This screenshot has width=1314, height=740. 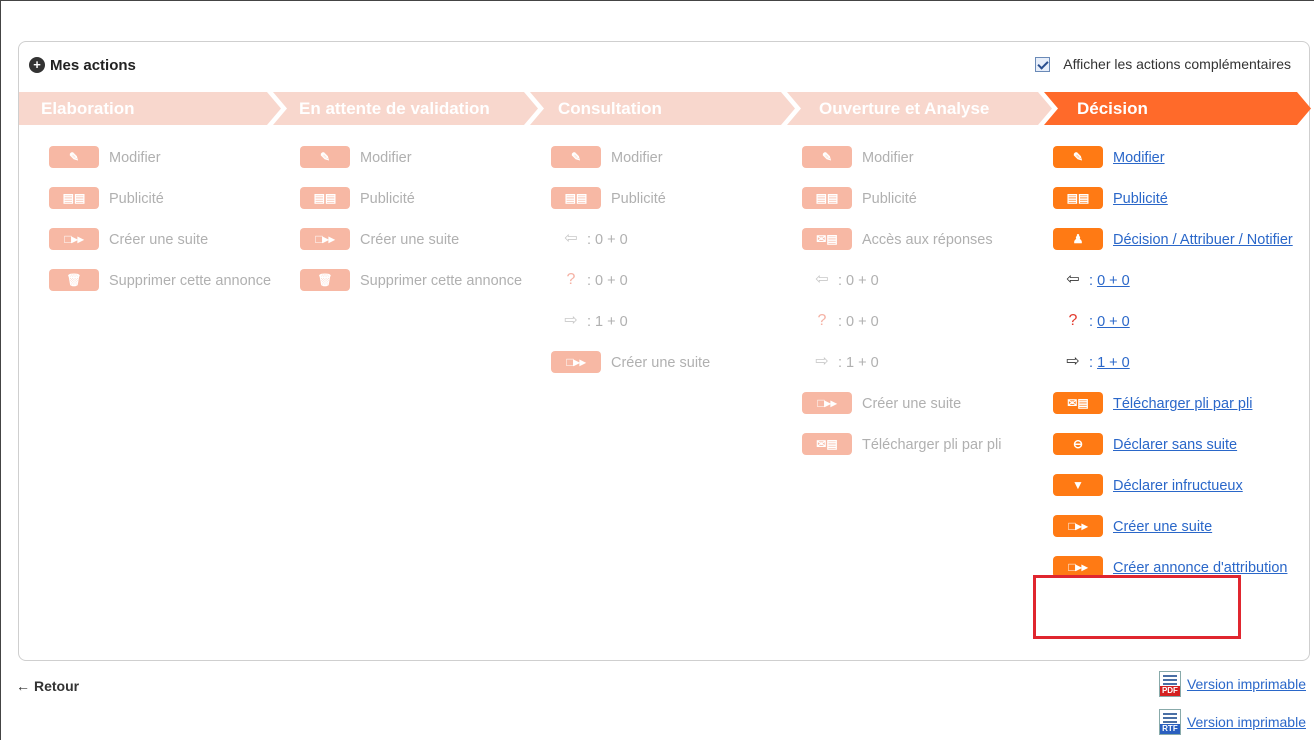 What do you see at coordinates (93, 65) in the screenshot?
I see `panel-title: Mes actions` at bounding box center [93, 65].